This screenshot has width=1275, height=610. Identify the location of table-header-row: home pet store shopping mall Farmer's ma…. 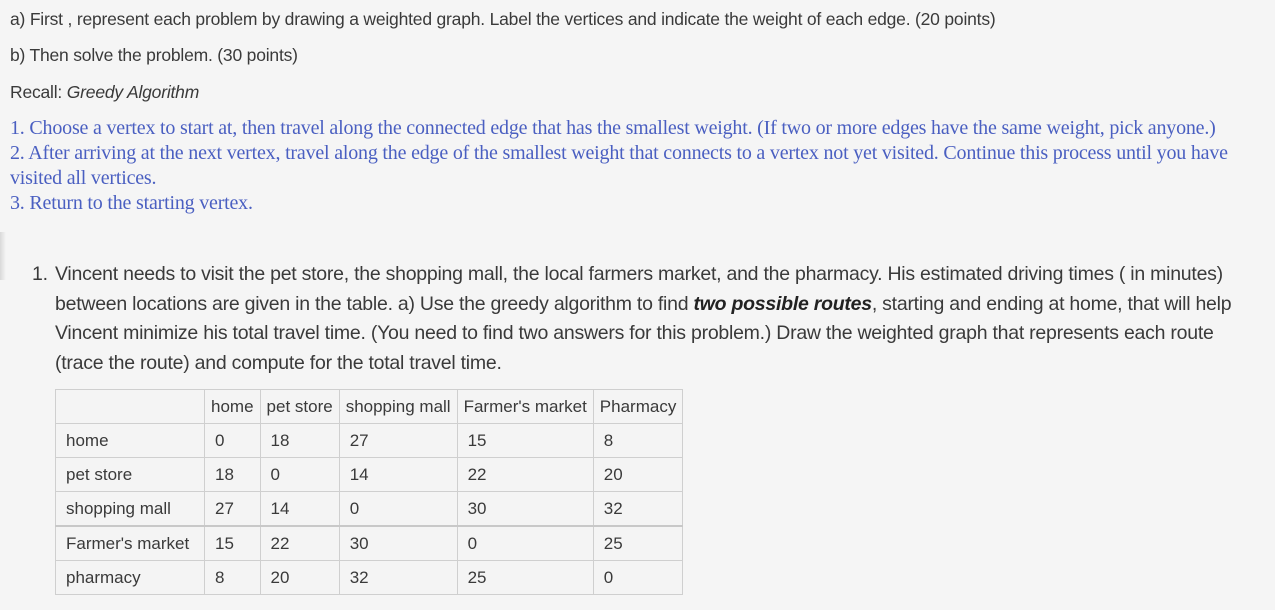
(369, 406).